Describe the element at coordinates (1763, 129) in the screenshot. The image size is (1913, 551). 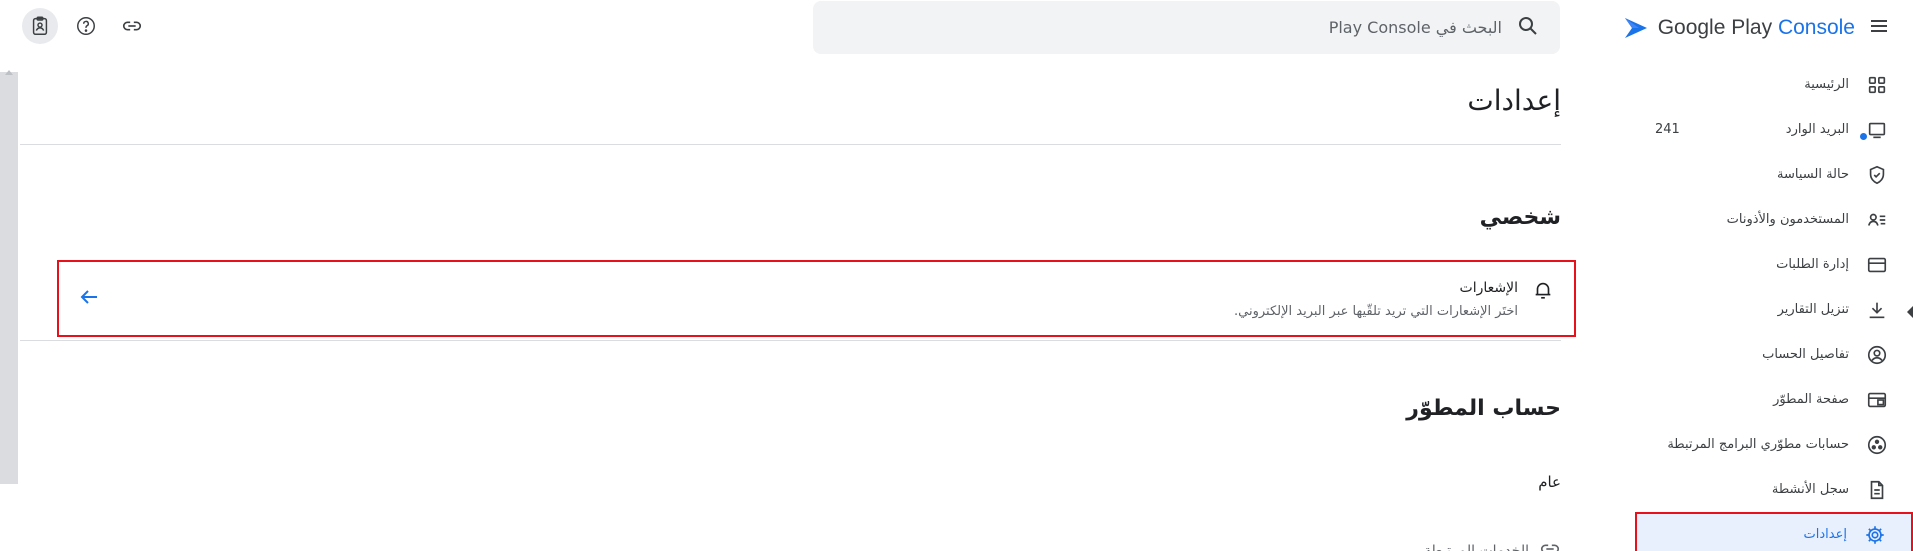
I see `sidebar-item-inbox: البريد الوارد 241` at that location.